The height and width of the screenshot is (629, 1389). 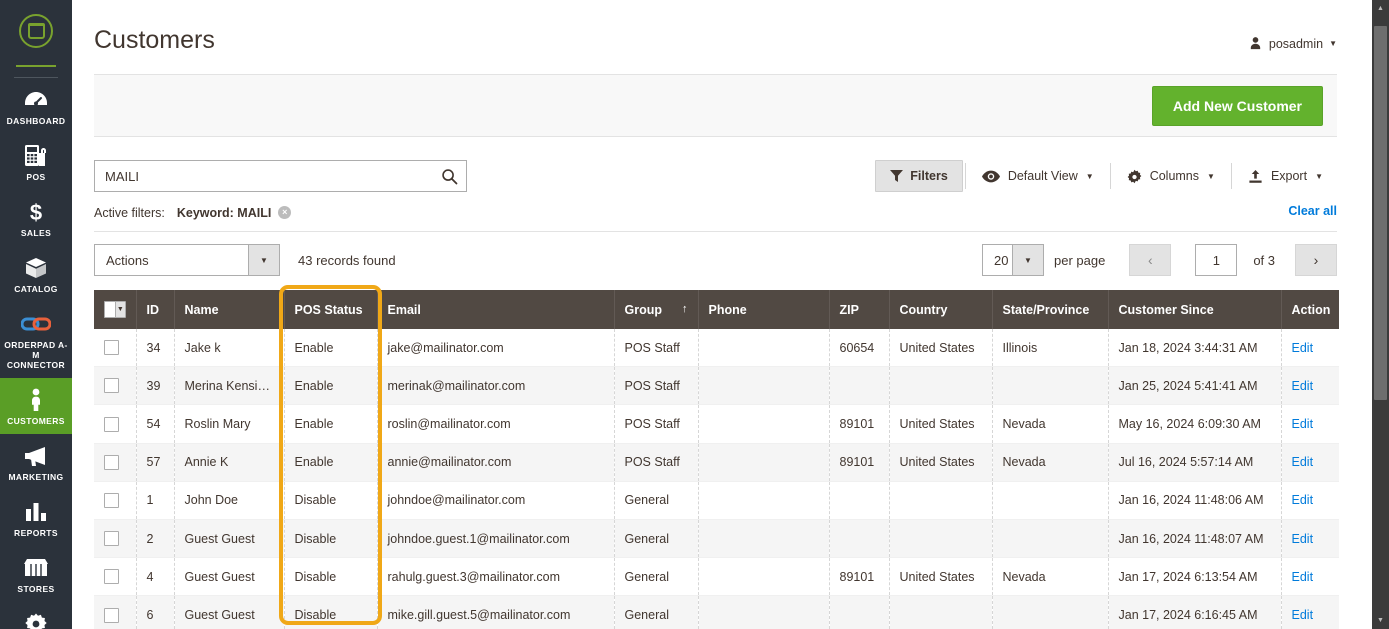 What do you see at coordinates (36, 518) in the screenshot?
I see `sidebar-item-reports: REPORTS` at bounding box center [36, 518].